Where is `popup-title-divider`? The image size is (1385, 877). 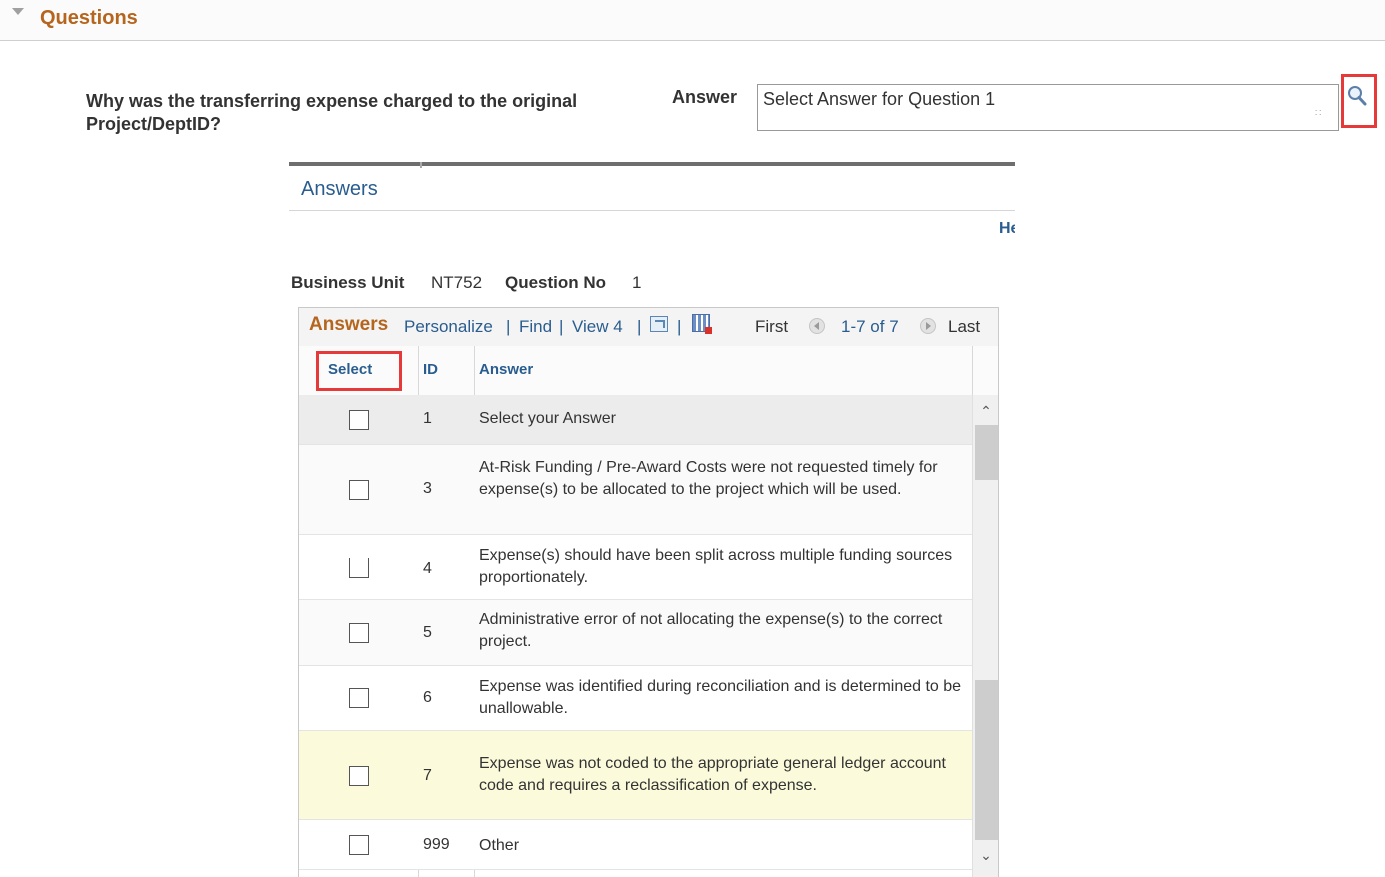 popup-title-divider is located at coordinates (652, 210).